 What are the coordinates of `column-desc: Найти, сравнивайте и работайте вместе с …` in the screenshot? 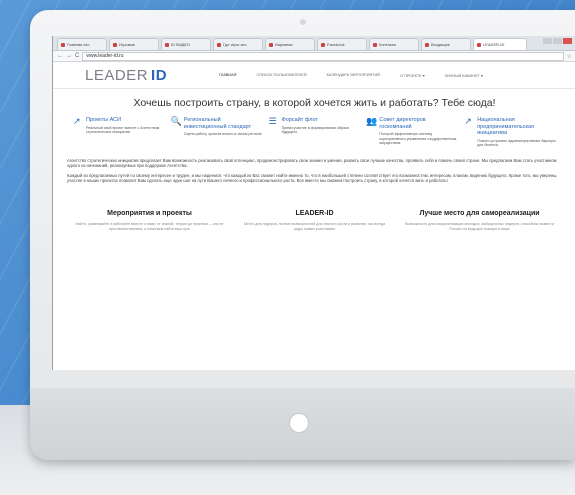 It's located at (149, 226).